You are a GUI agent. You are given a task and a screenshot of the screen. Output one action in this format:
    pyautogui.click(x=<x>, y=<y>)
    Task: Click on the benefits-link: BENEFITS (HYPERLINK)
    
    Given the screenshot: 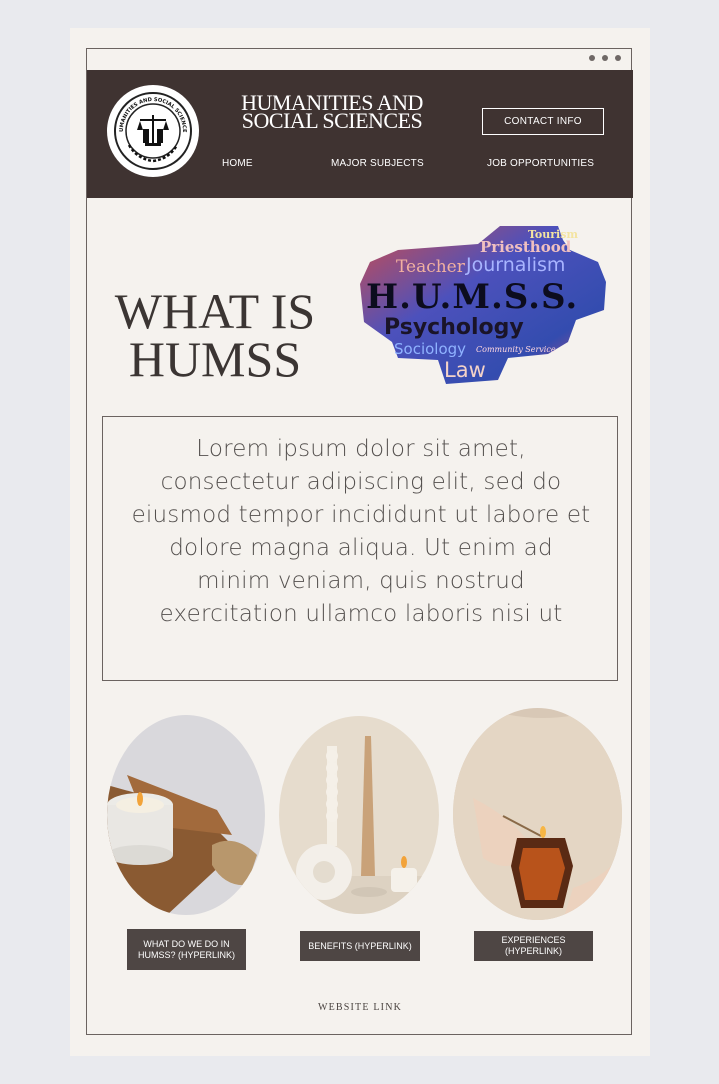 What is the action you would take?
    pyautogui.click(x=360, y=946)
    